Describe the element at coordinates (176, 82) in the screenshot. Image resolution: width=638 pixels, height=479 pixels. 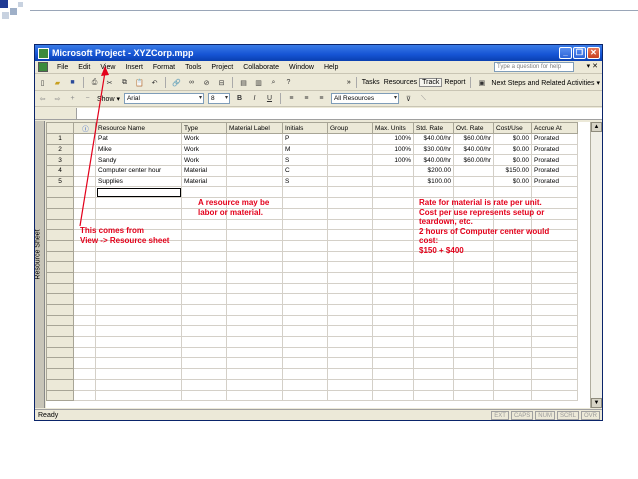
I see `hyperlink-icon: 🔗` at that location.